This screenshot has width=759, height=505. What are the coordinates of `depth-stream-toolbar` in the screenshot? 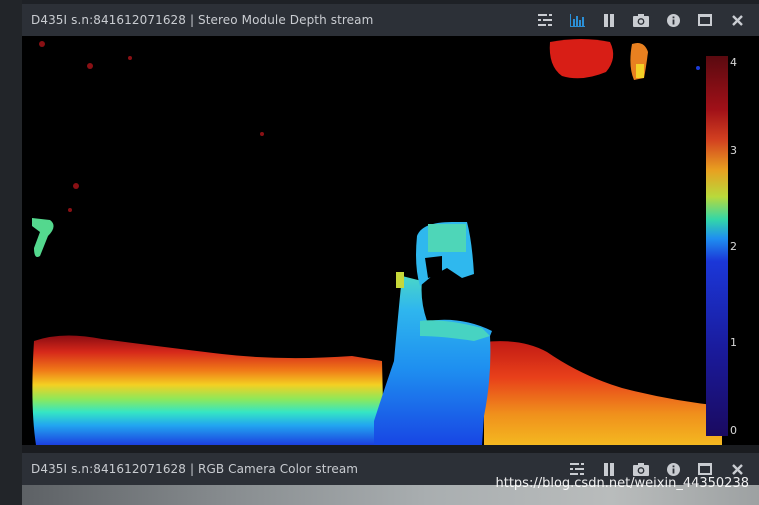 It's located at (641, 20).